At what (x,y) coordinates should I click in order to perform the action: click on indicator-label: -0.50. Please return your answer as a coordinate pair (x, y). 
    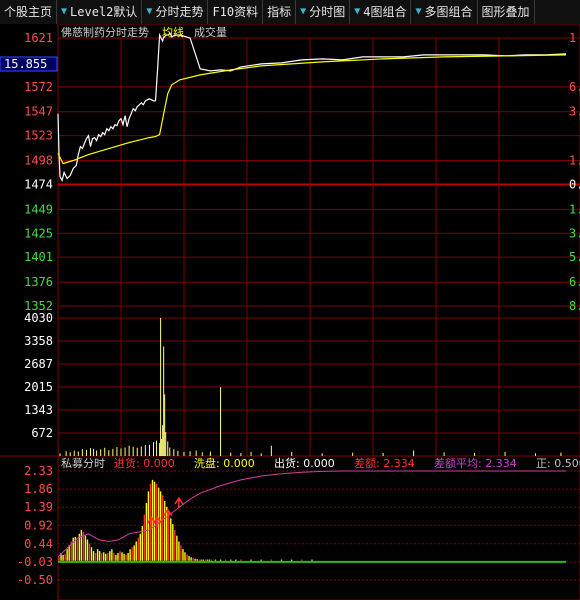
    Looking at the image, I should click on (35, 580).